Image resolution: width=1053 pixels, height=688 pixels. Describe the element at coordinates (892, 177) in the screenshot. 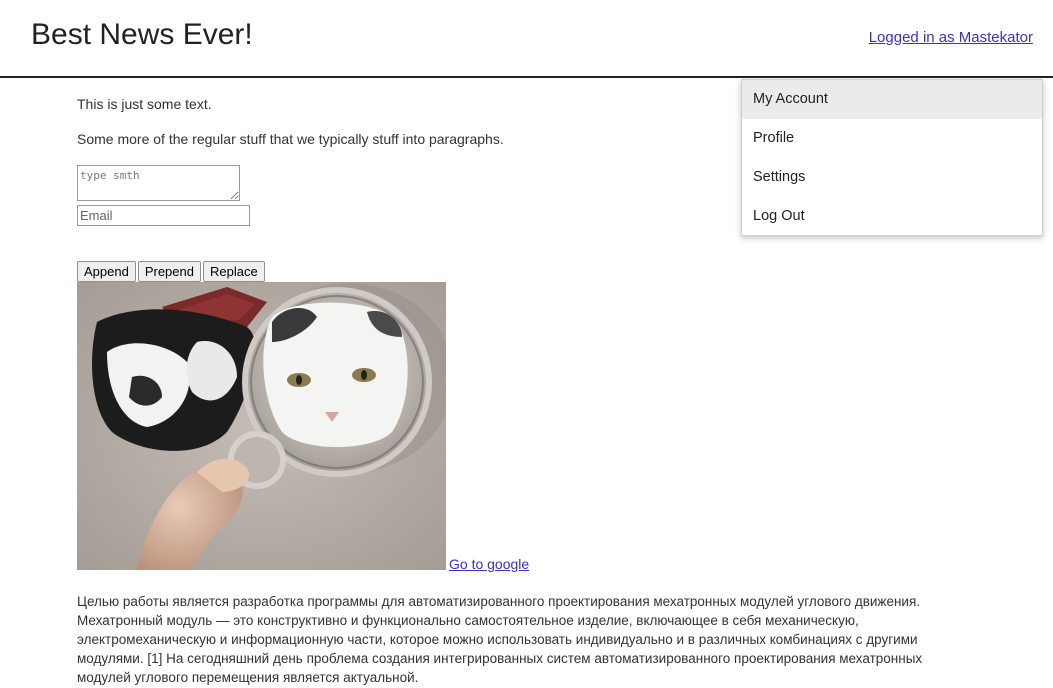

I see `menu-item-settings: Settings` at that location.